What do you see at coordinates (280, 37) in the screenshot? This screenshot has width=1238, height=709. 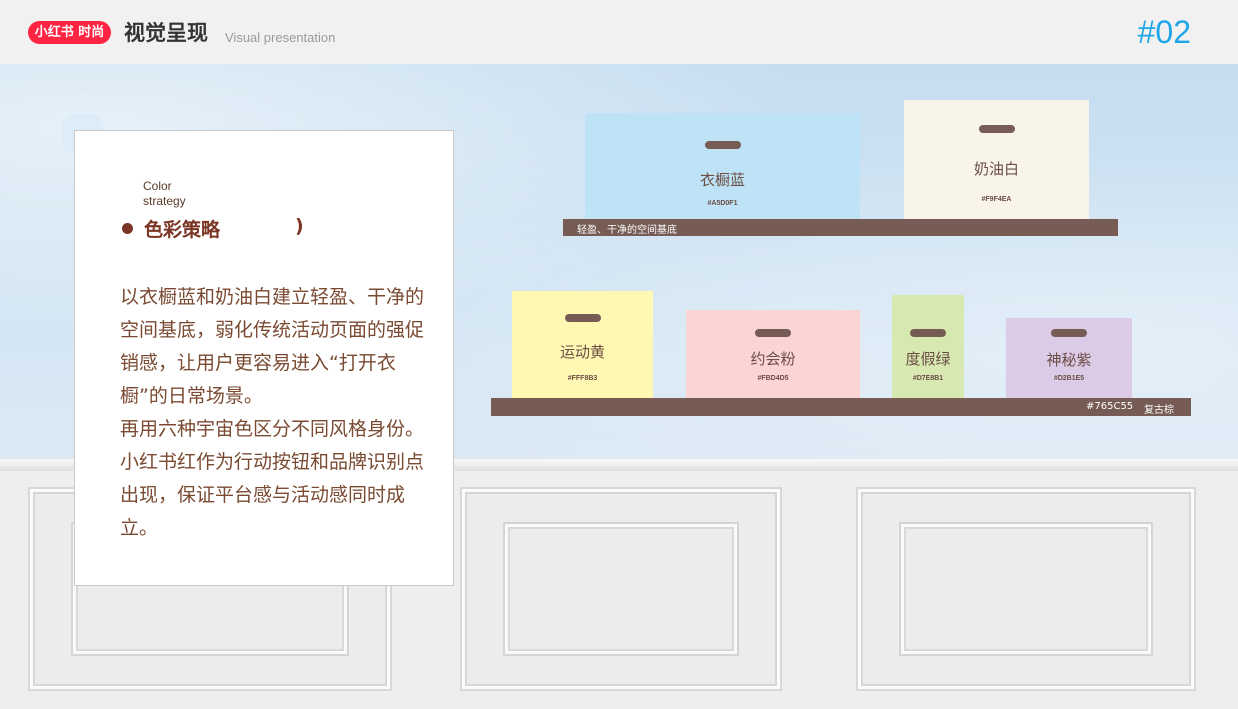 I see `page-subtitle: Visual presentation` at bounding box center [280, 37].